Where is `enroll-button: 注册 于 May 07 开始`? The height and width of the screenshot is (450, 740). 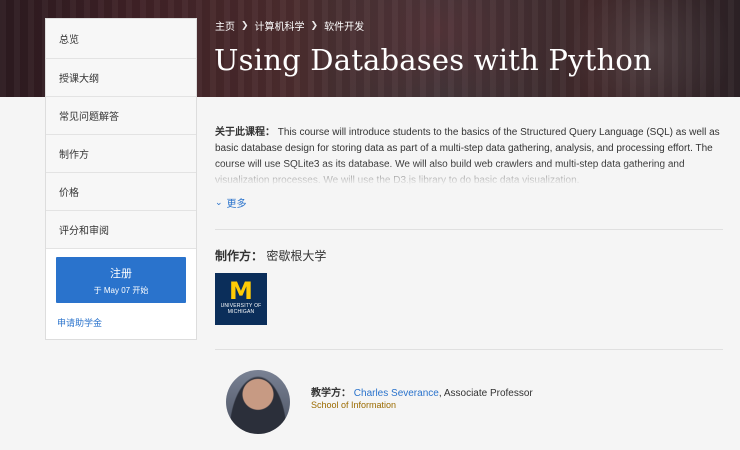 enroll-button: 注册 于 May 07 开始 is located at coordinates (121, 280).